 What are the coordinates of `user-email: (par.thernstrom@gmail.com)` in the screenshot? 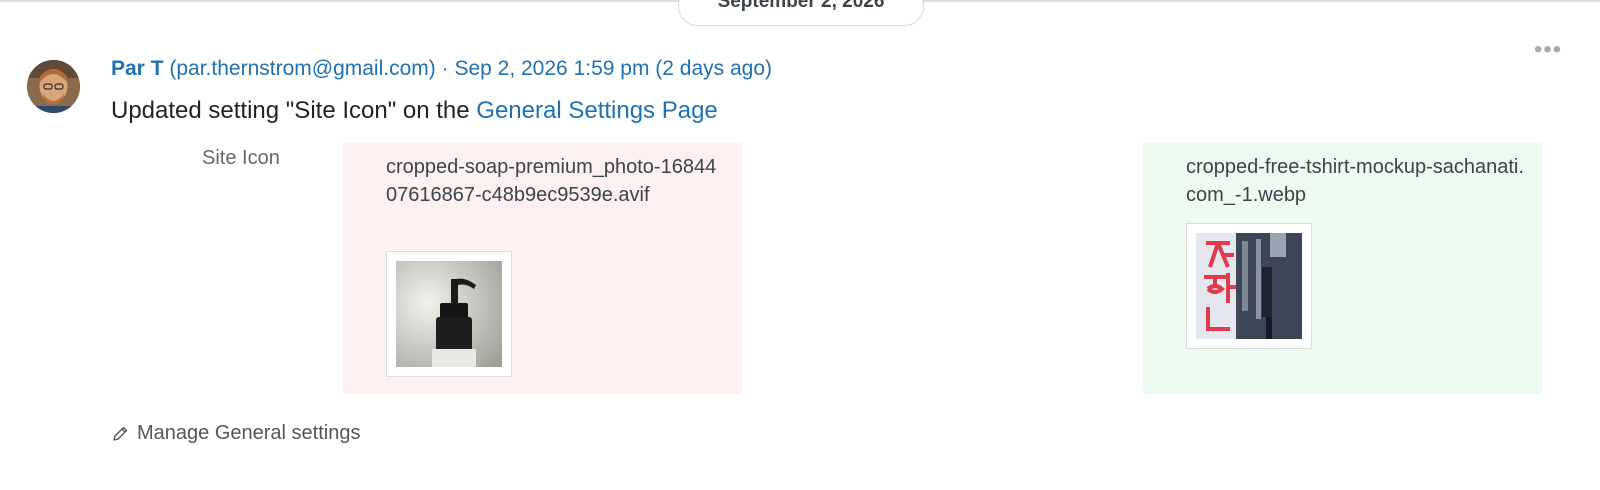 It's located at (302, 68).